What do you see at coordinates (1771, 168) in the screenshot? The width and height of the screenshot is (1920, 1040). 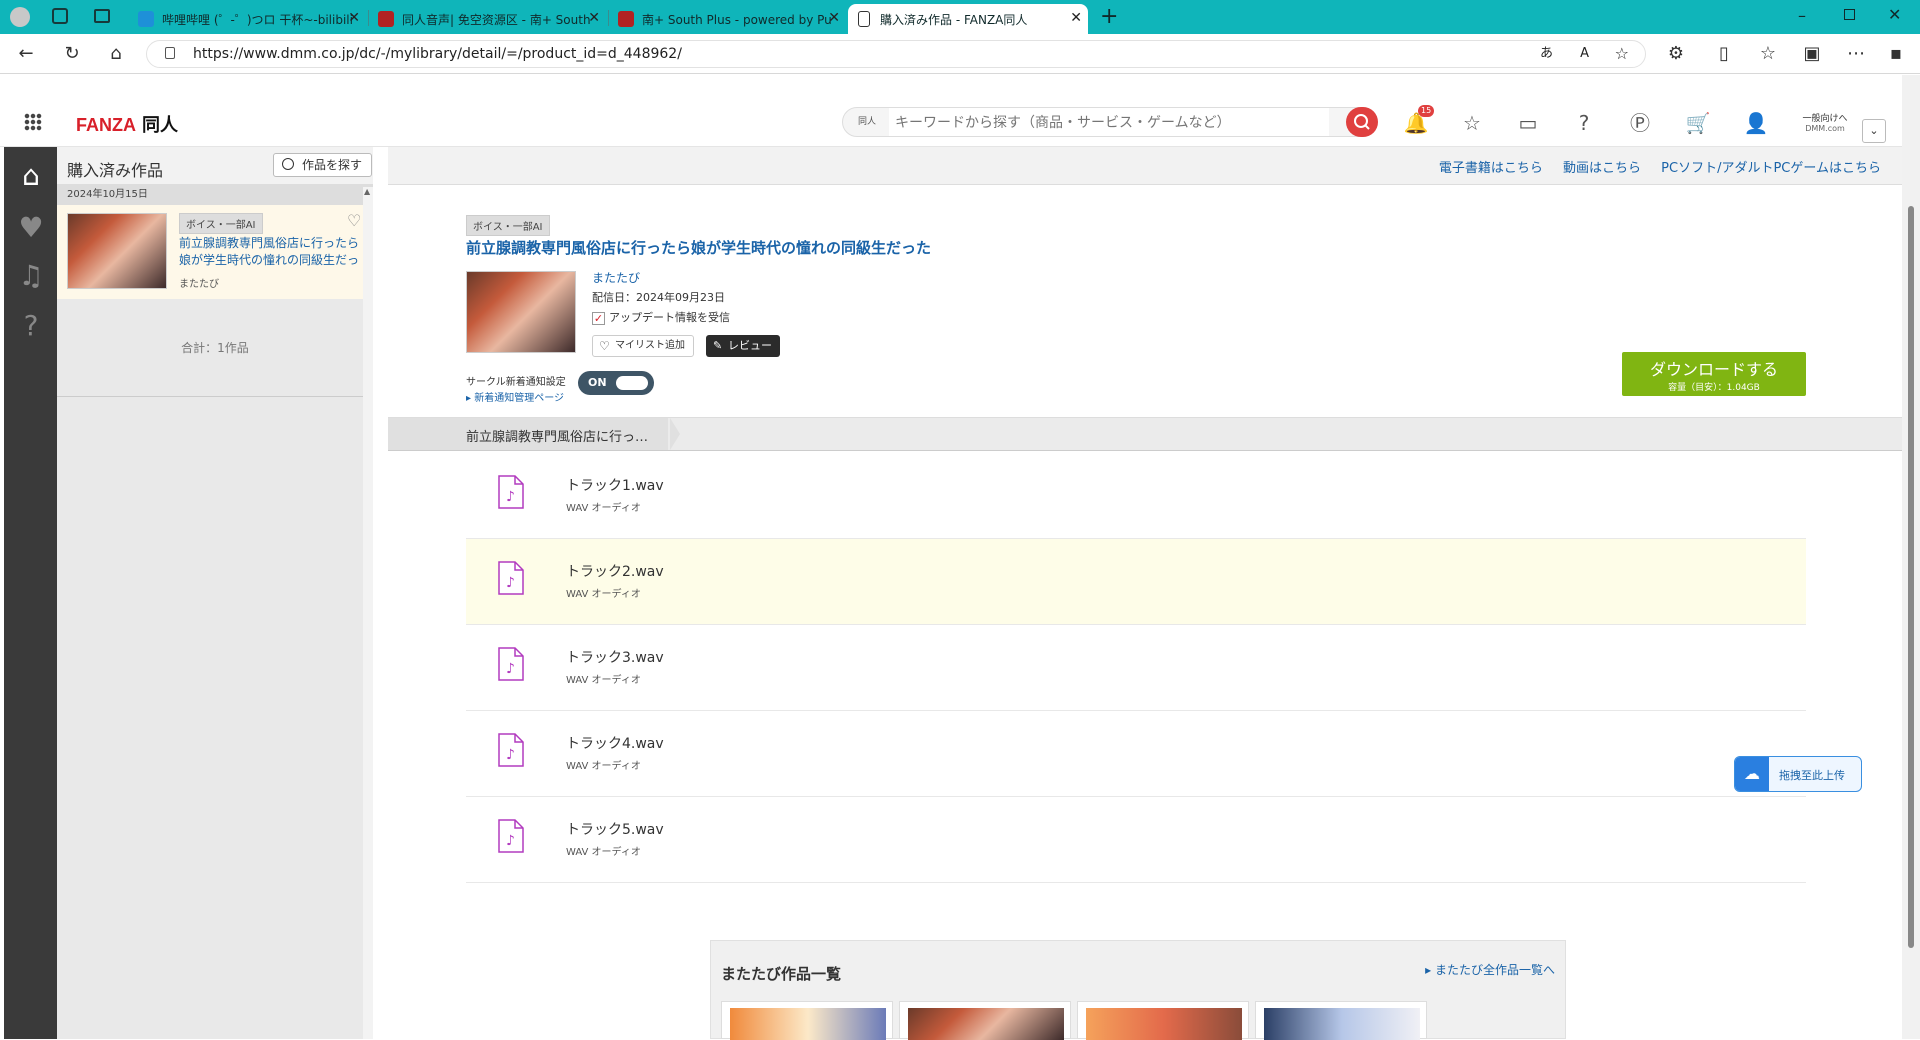 I see `pc-software-link: PCソフト/アダルトPCゲームはこちら` at bounding box center [1771, 168].